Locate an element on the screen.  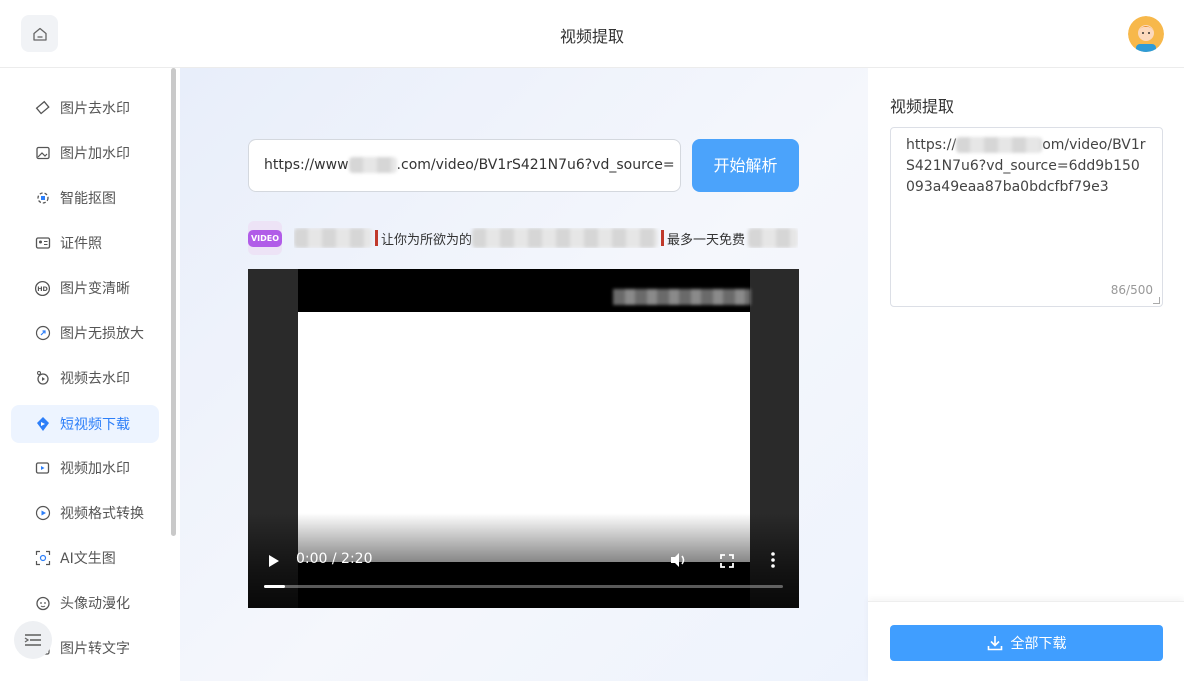
panel-footer: 全部下载 is located at coordinates (1026, 641).